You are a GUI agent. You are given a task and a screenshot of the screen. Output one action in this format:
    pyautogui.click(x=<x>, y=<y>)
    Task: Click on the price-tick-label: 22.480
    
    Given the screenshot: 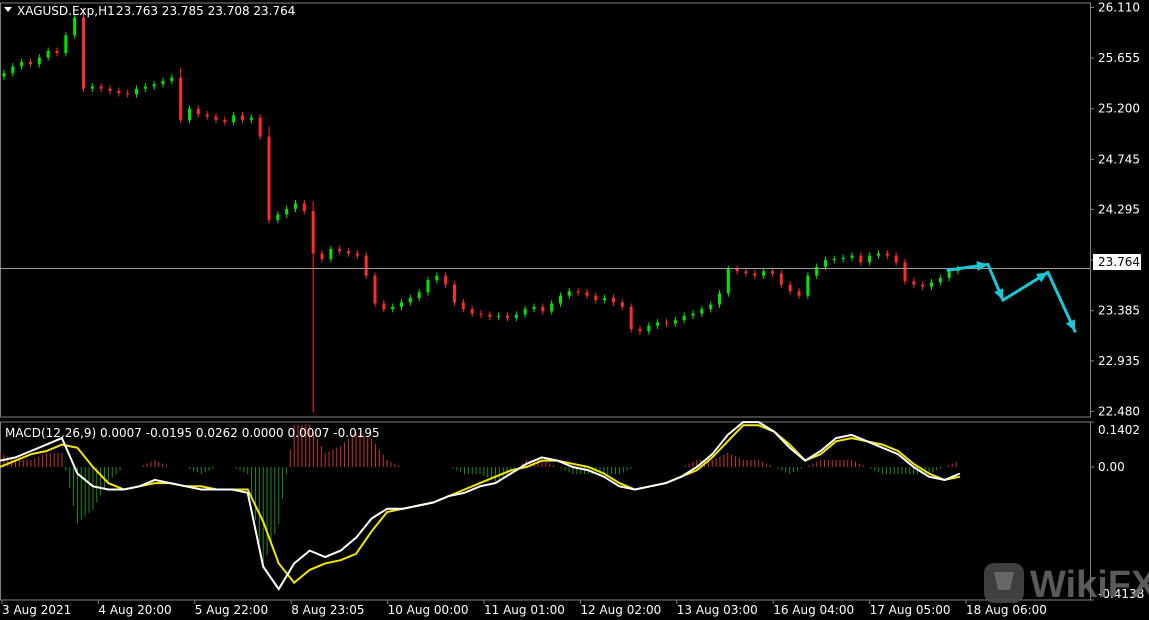 What is the action you would take?
    pyautogui.click(x=1119, y=411)
    